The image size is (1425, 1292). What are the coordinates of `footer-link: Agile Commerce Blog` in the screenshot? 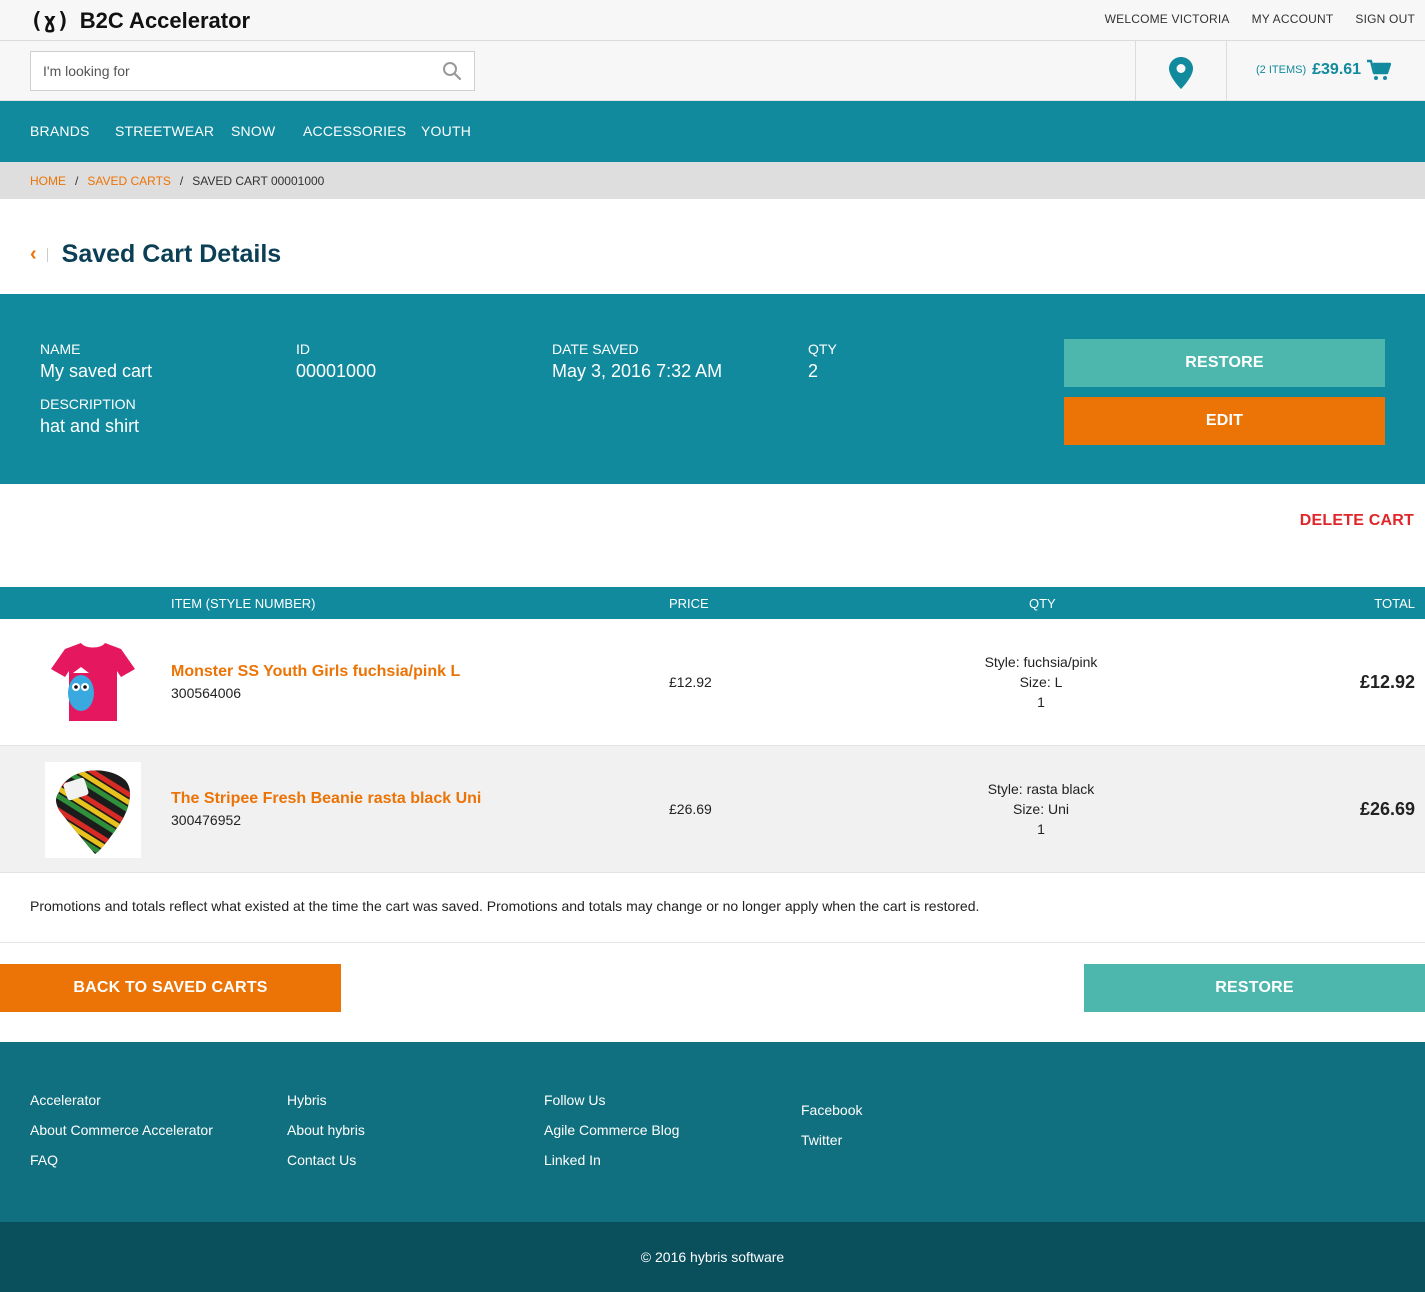 It's located at (611, 1137).